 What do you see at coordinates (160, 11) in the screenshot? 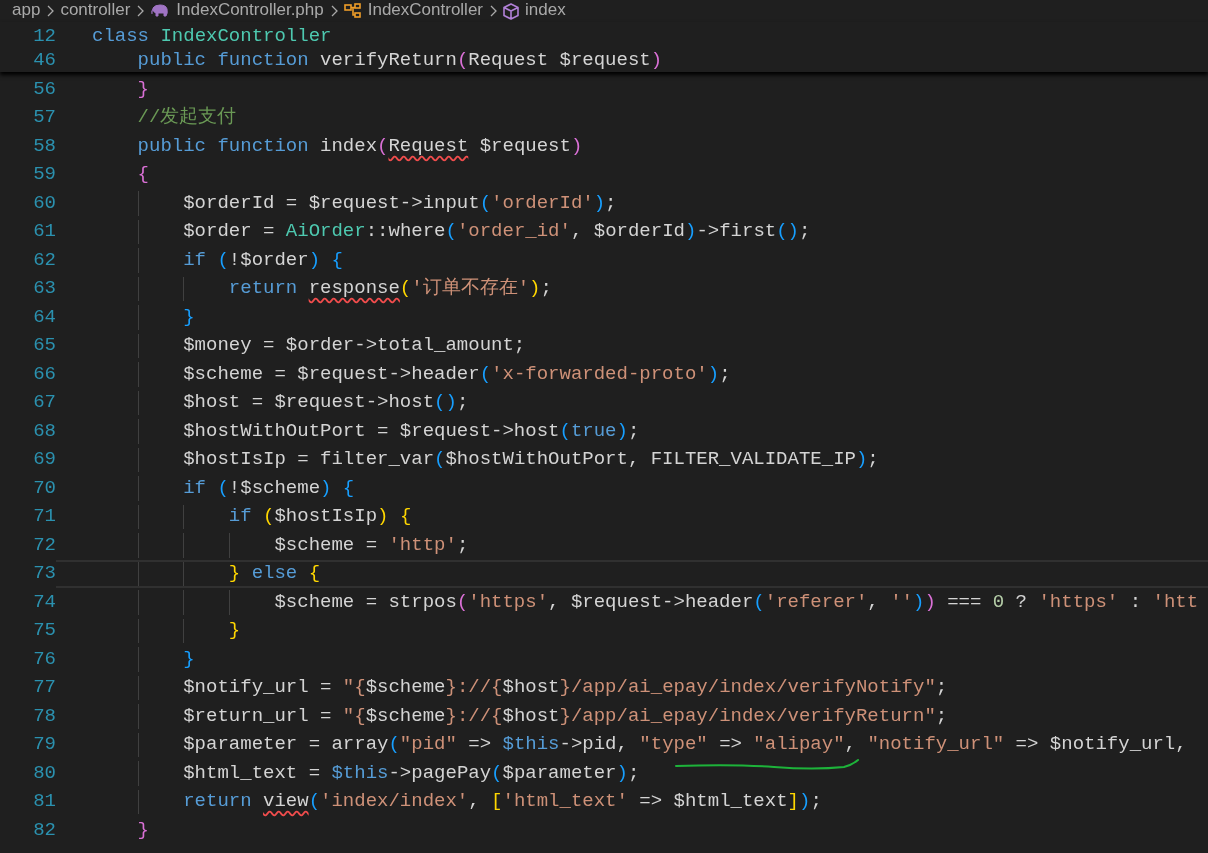
I see `elephant-icon` at bounding box center [160, 11].